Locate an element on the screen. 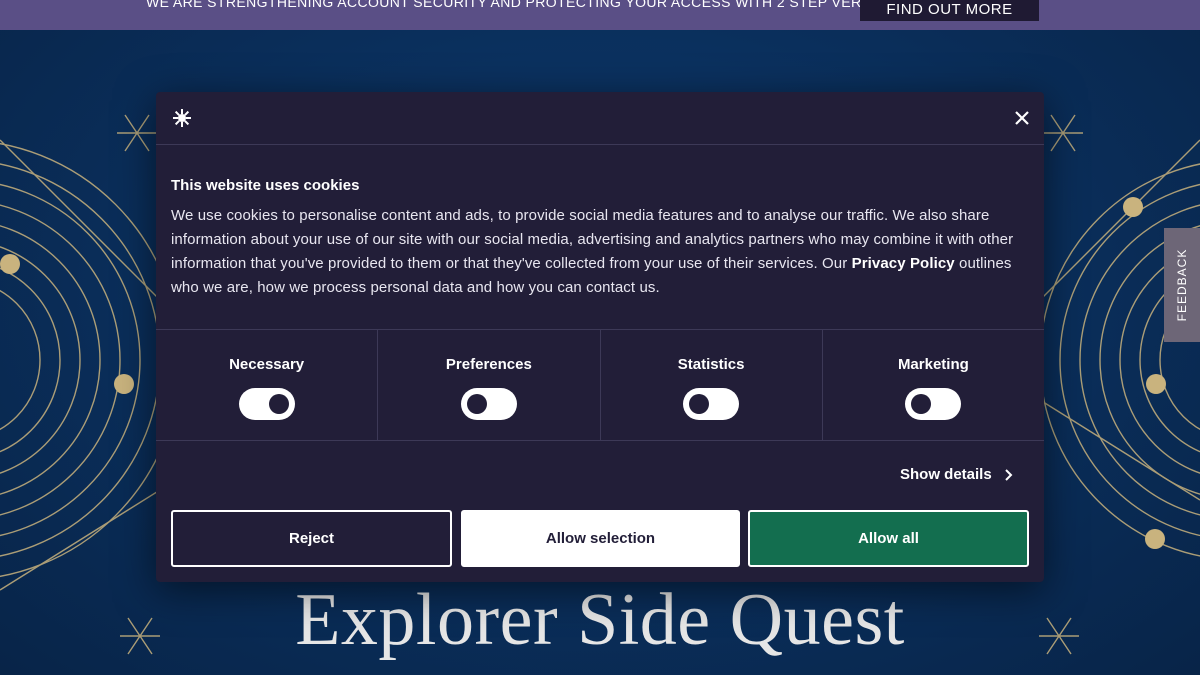  reject-button: Reject is located at coordinates (311, 538).